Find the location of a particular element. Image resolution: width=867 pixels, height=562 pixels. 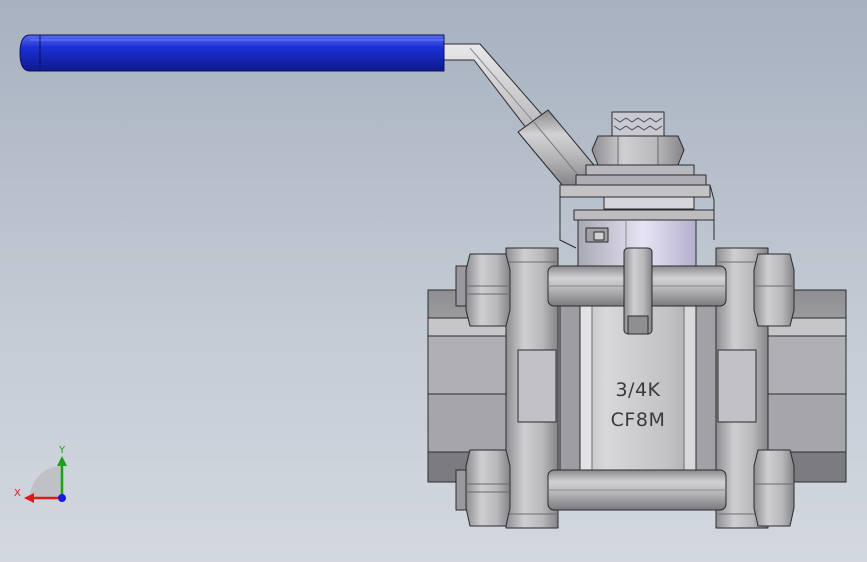

bolt-head-top-right is located at coordinates (774, 290).